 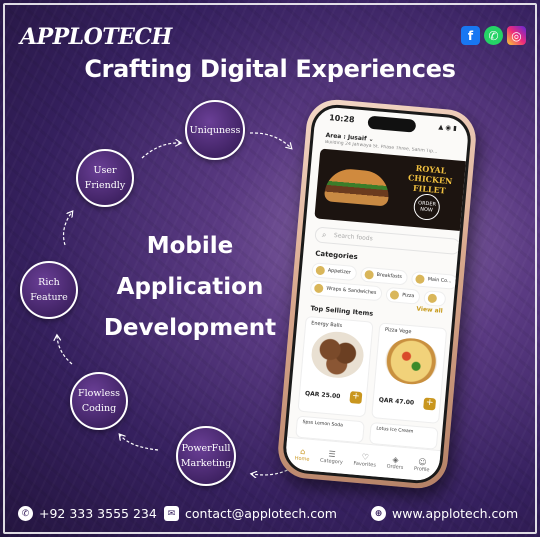 What do you see at coordinates (332, 457) in the screenshot?
I see `tab-category: ☰ Category` at bounding box center [332, 457].